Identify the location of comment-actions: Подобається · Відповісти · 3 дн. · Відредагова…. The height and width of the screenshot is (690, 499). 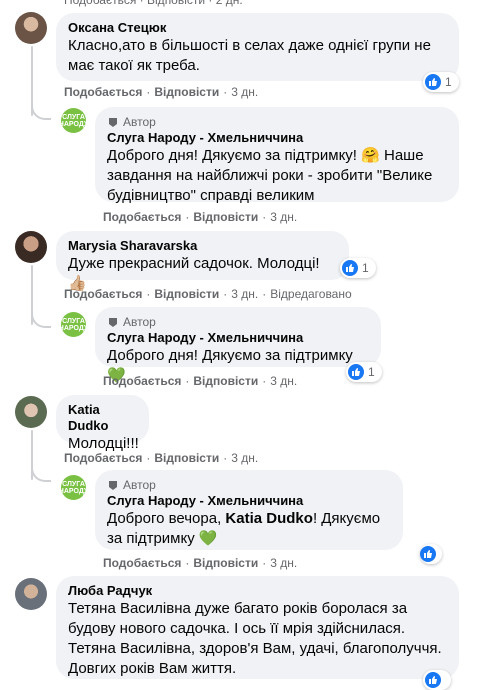
(208, 294).